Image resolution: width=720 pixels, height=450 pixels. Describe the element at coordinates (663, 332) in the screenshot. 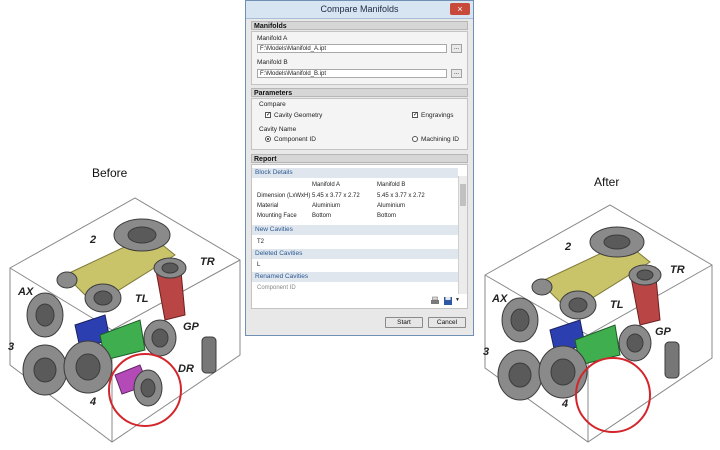

I see `after-port-label: GP` at that location.